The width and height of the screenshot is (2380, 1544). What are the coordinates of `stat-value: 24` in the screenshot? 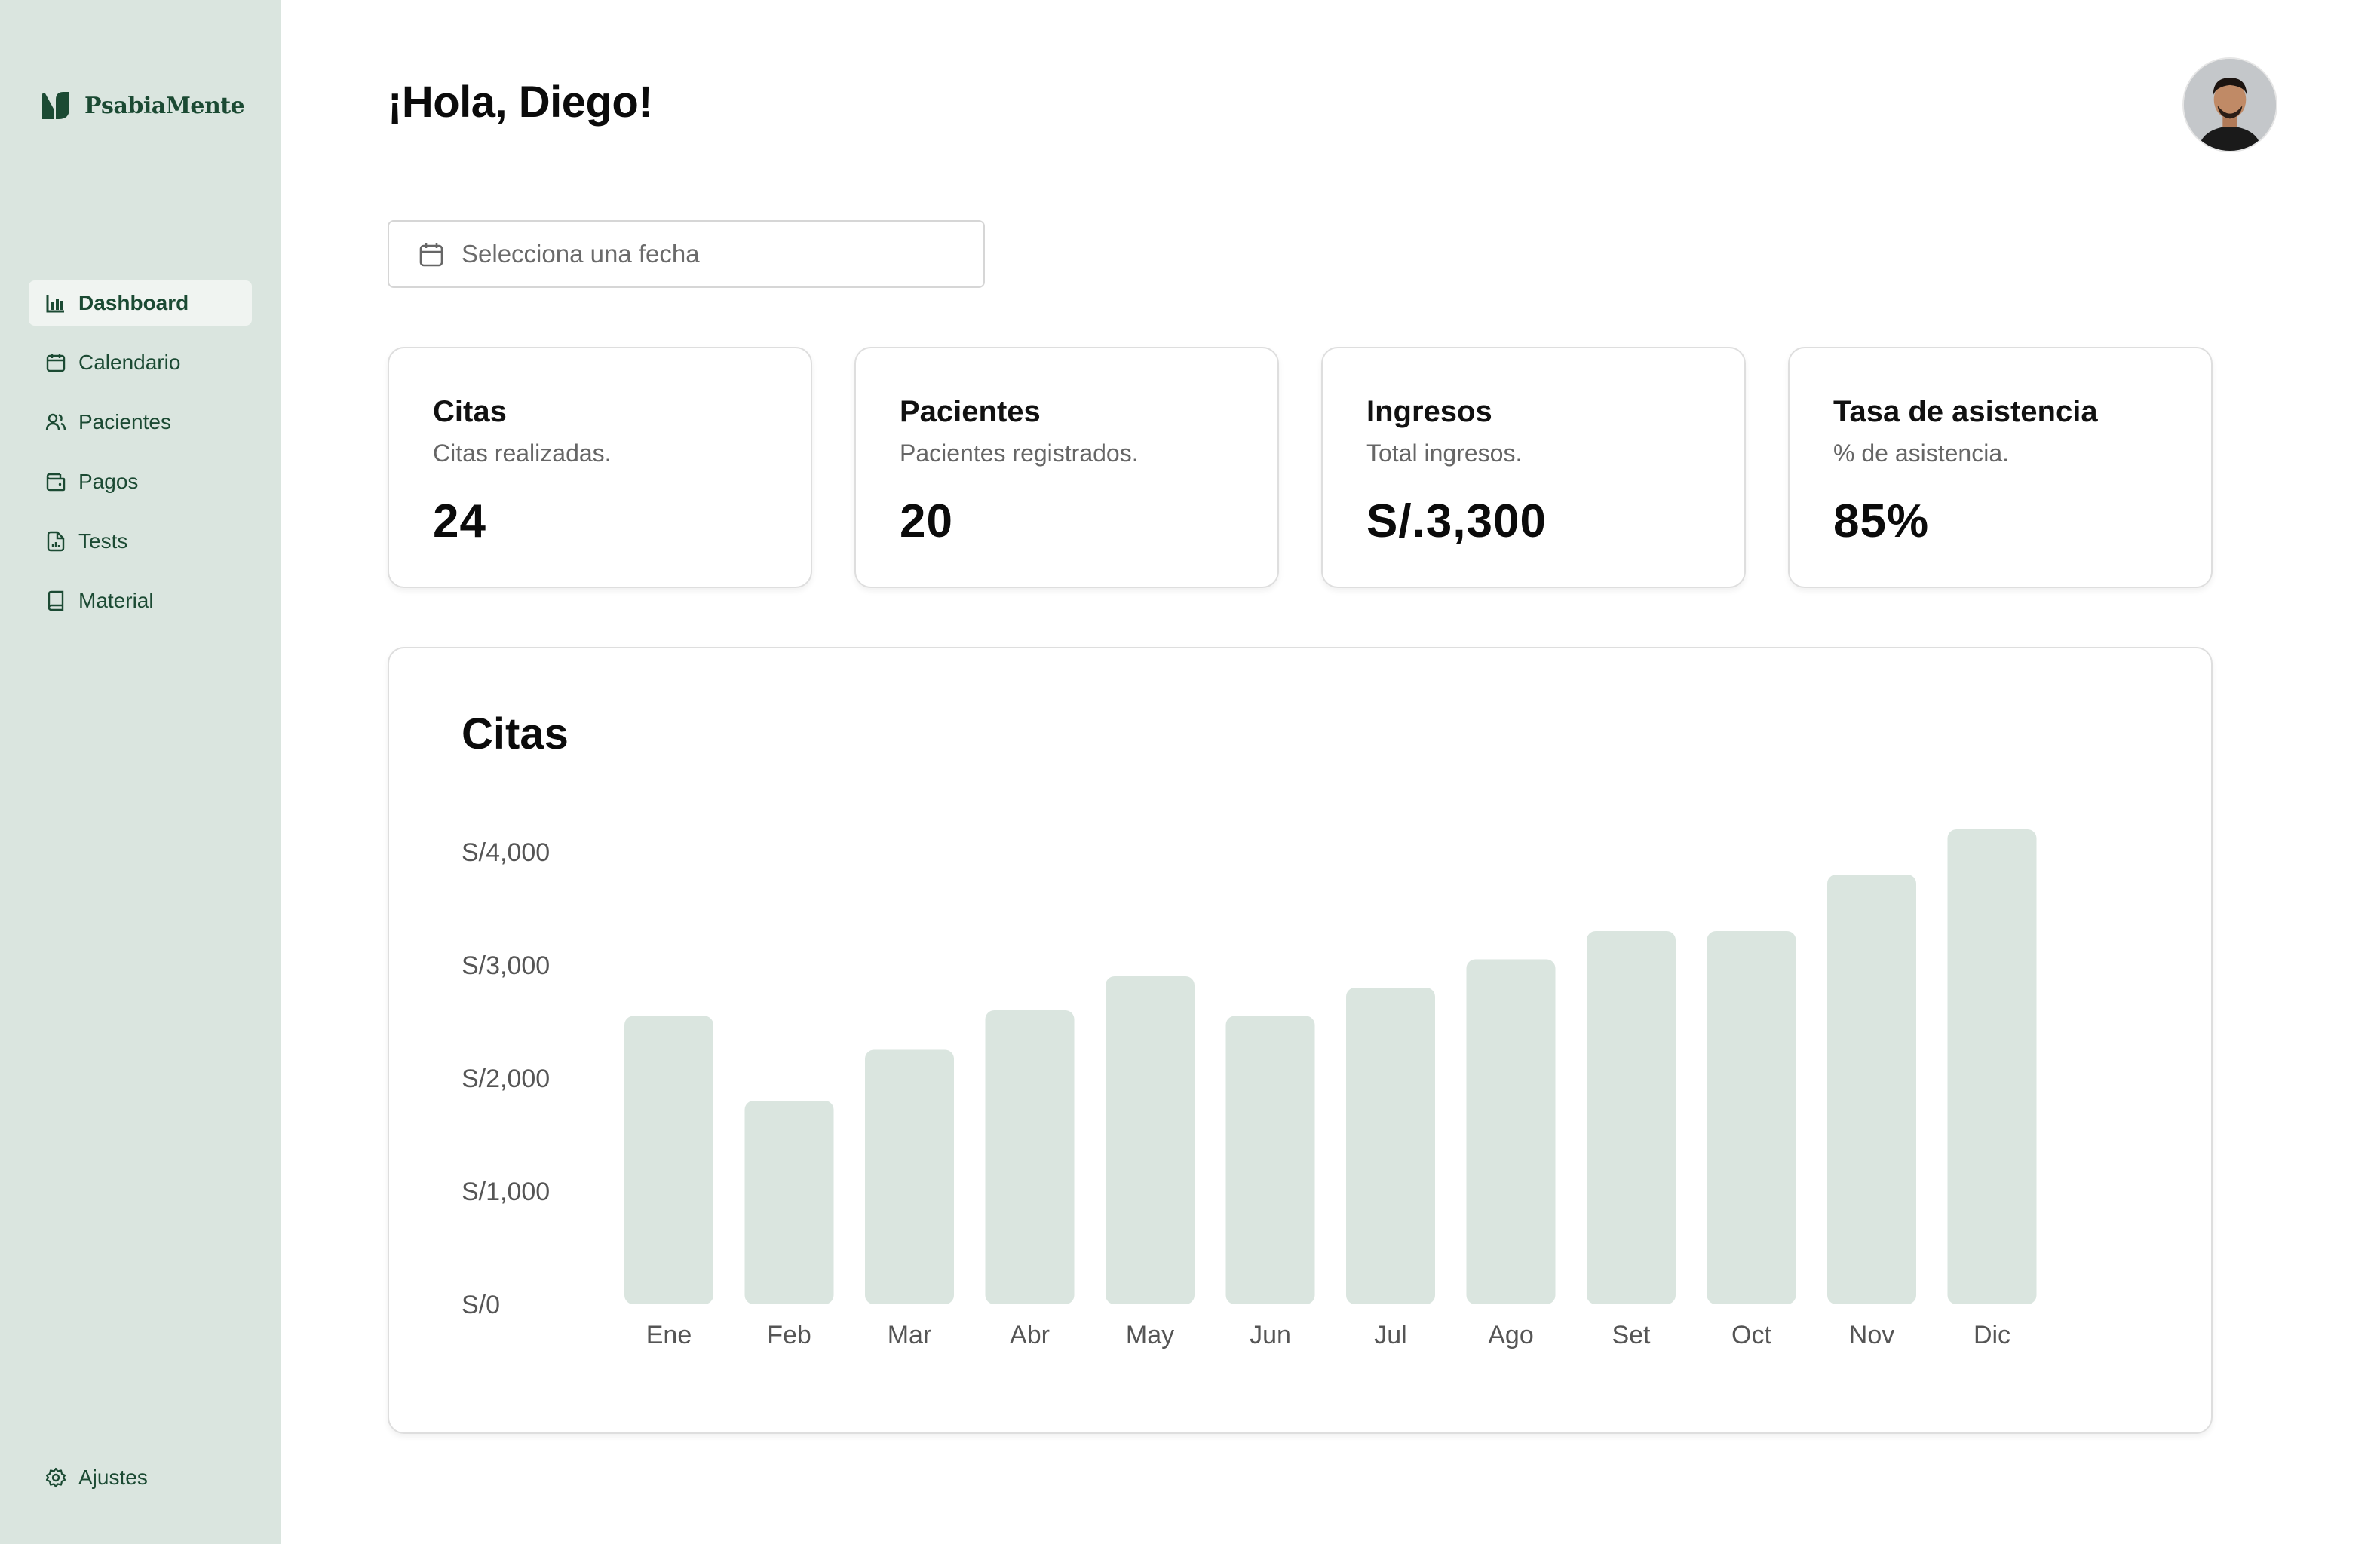 It's located at (459, 521).